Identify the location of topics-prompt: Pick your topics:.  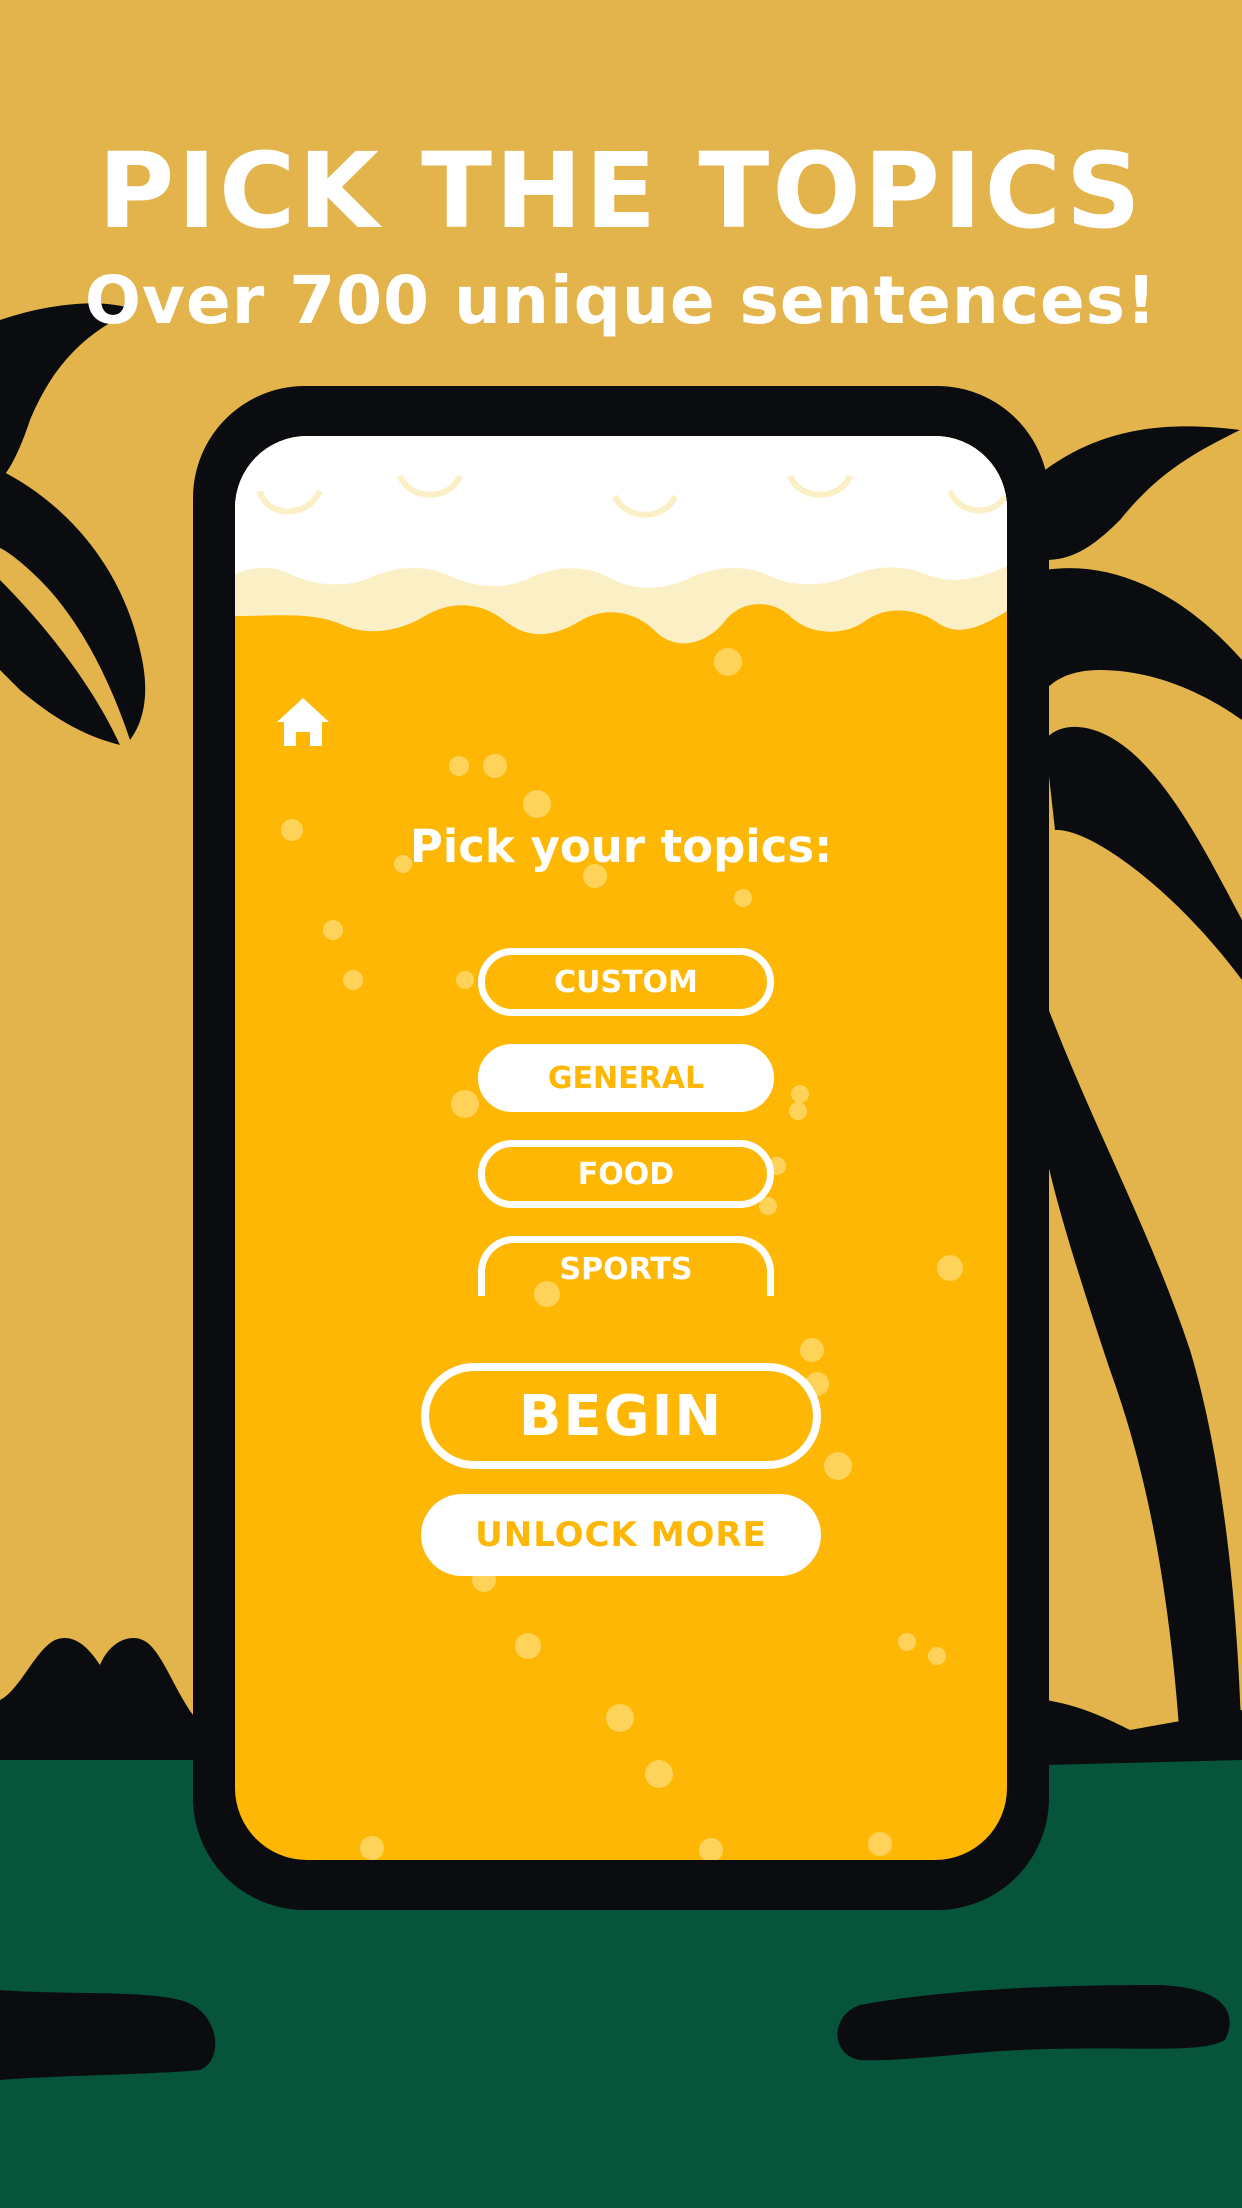
(621, 846).